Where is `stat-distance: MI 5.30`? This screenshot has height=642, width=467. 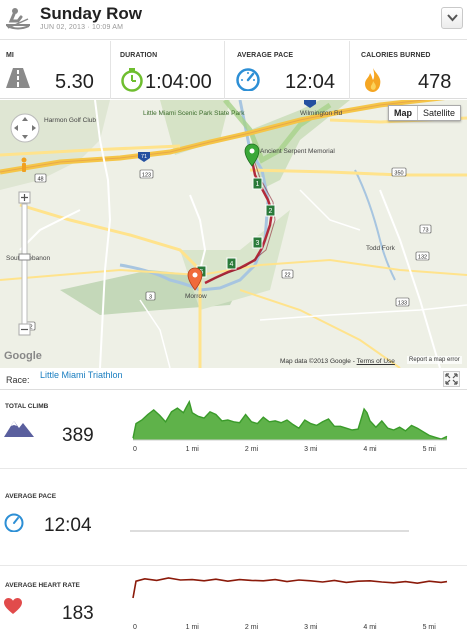
stat-distance: MI 5.30 is located at coordinates (55, 70).